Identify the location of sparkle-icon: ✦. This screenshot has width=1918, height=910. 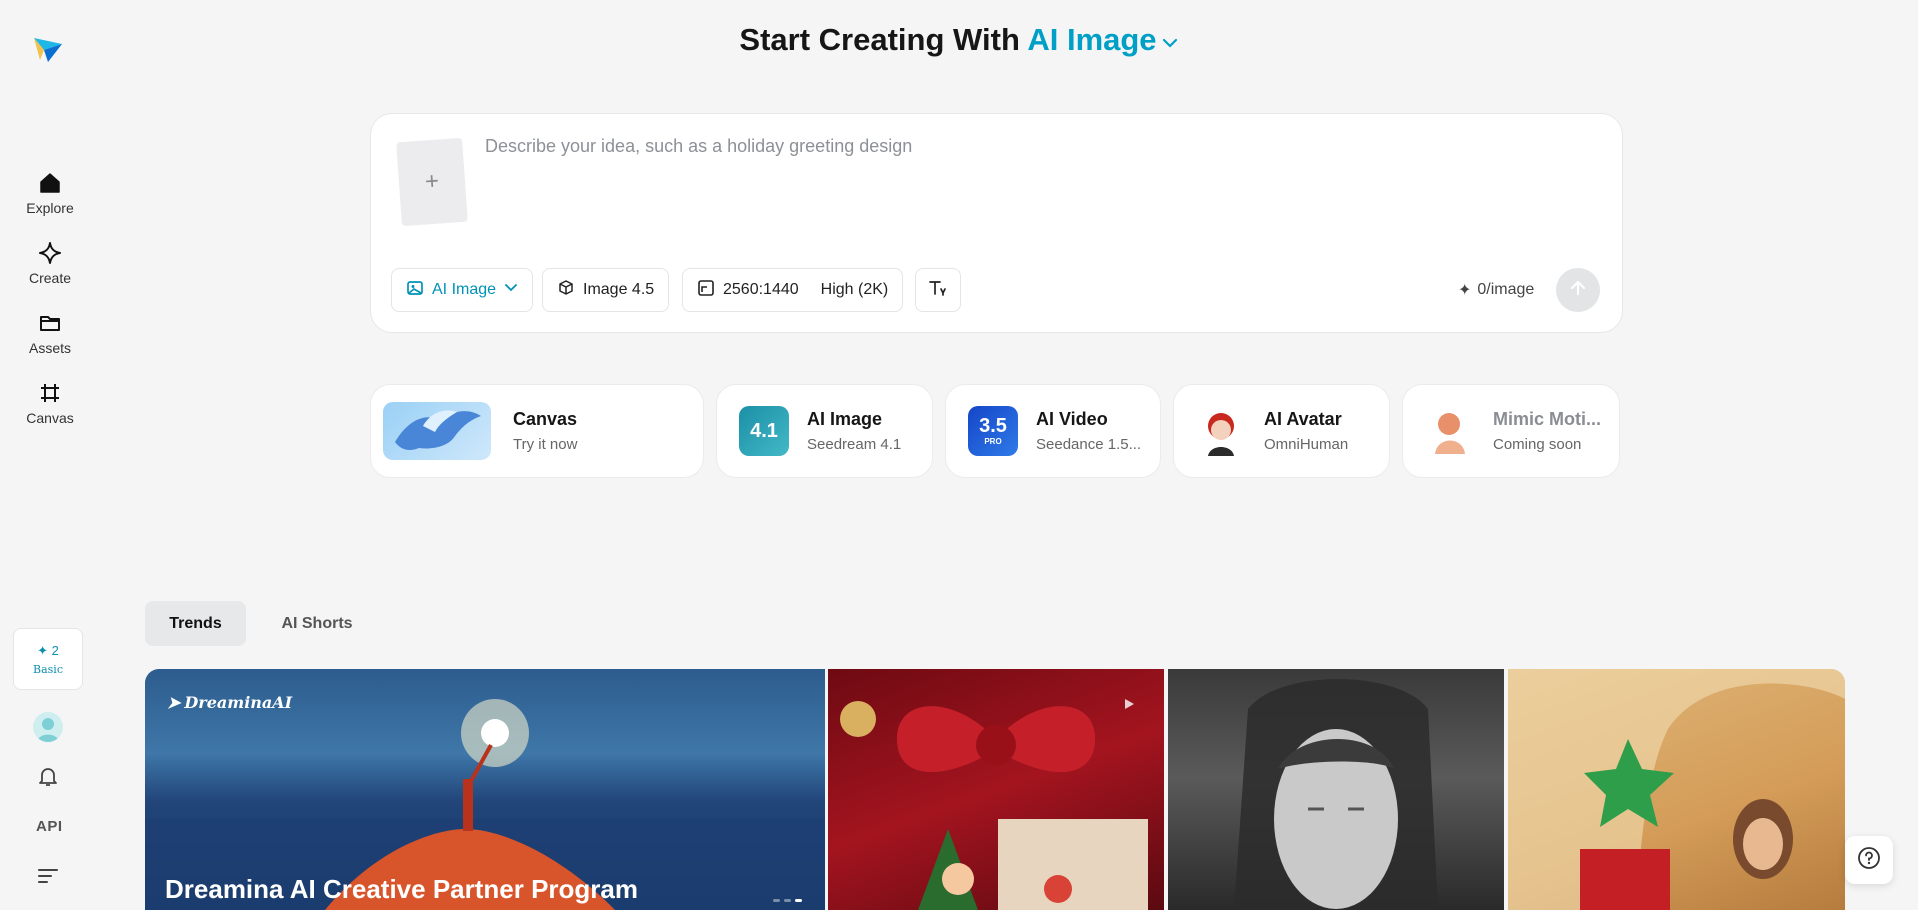
(1465, 290).